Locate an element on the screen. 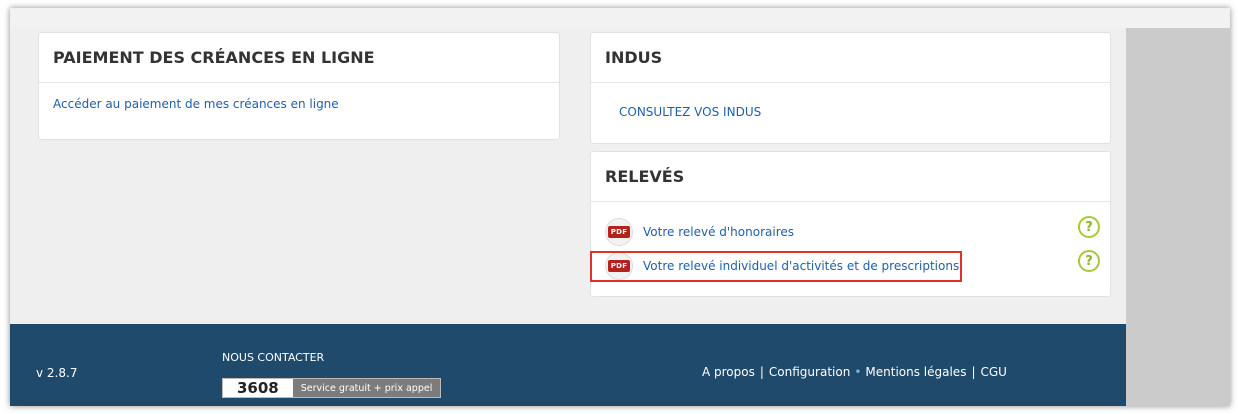 Image resolution: width=1238 pixels, height=414 pixels. phone-number: 3608 is located at coordinates (258, 388).